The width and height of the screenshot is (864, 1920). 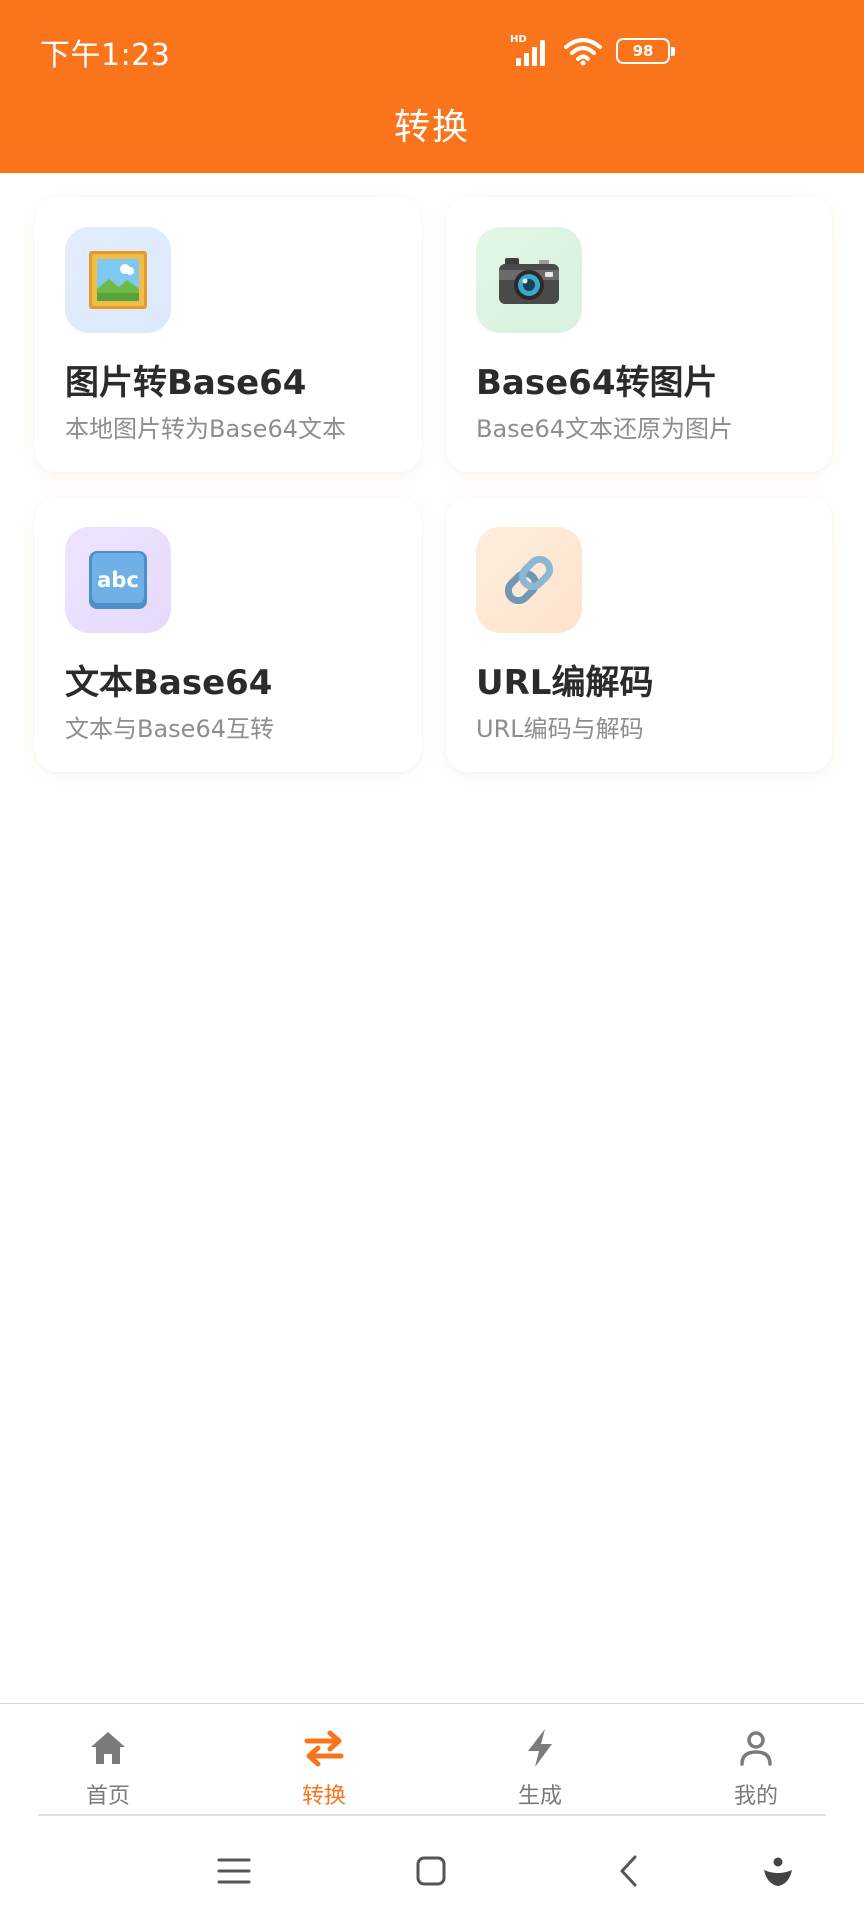 I want to click on card-title: 文本Base64, so click(x=169, y=683).